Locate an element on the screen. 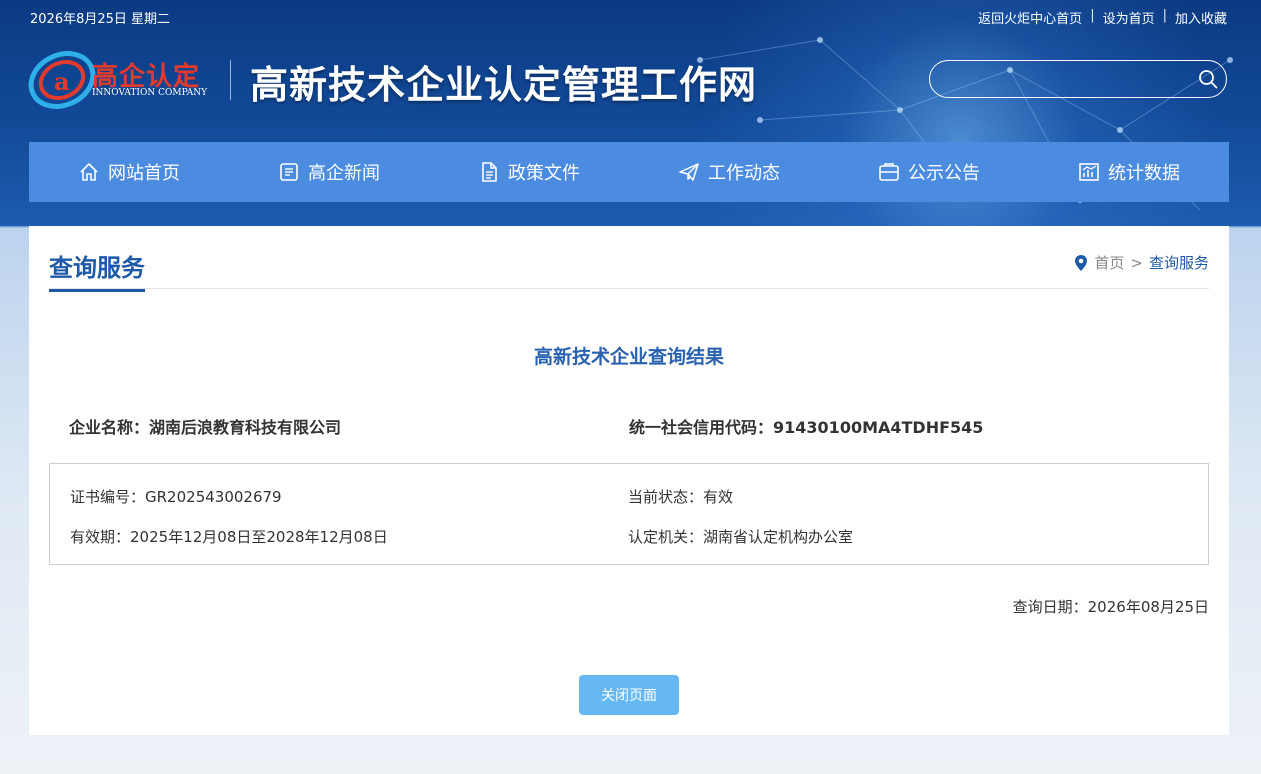  logo-subtitle: INNOVATION COMPANY is located at coordinates (150, 93).